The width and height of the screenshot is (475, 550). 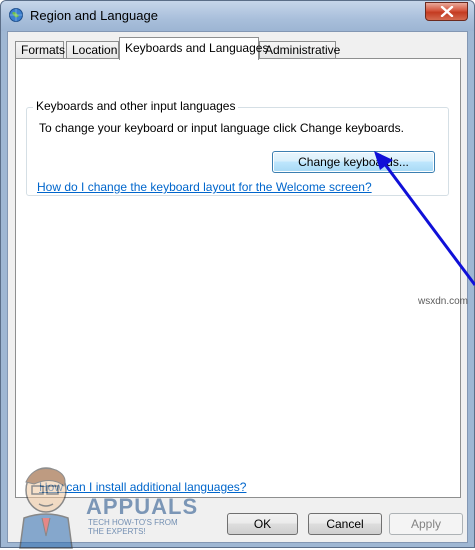 What do you see at coordinates (92, 50) in the screenshot?
I see `tab-location: Location` at bounding box center [92, 50].